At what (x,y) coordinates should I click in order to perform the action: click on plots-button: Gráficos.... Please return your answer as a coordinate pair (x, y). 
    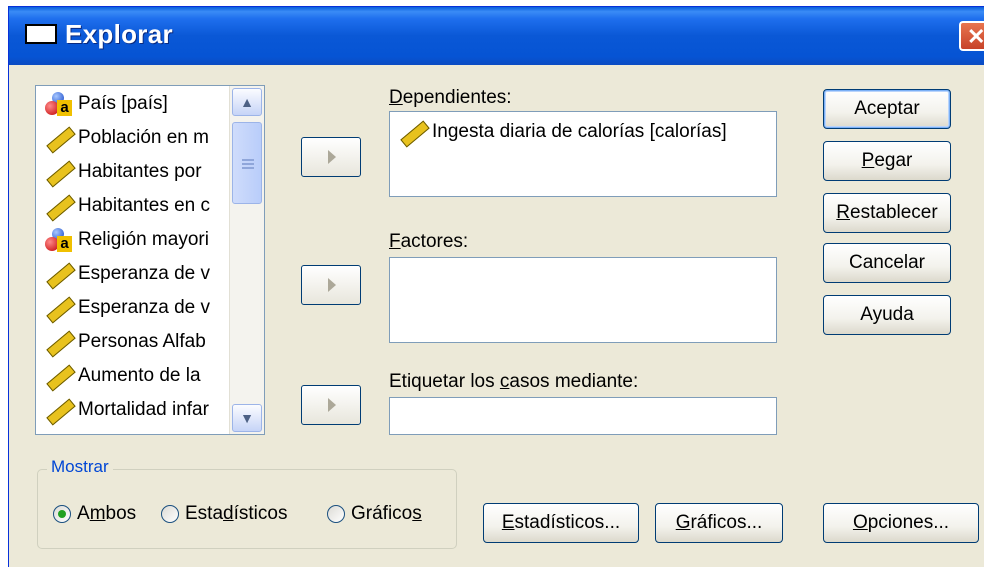
    Looking at the image, I should click on (719, 523).